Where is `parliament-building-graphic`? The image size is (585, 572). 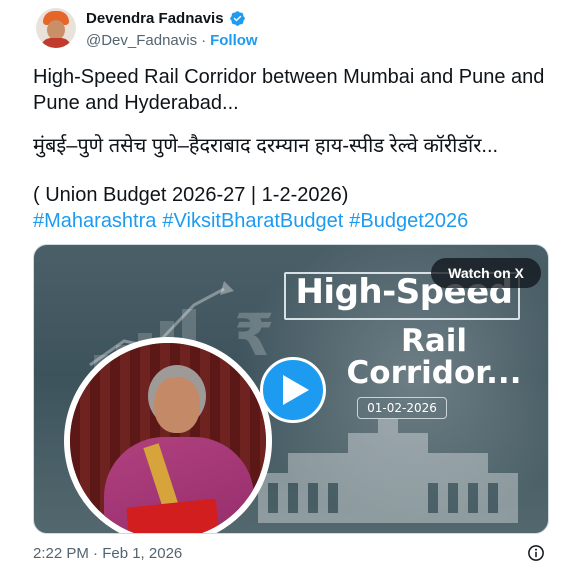
parliament-building-graphic is located at coordinates (388, 471).